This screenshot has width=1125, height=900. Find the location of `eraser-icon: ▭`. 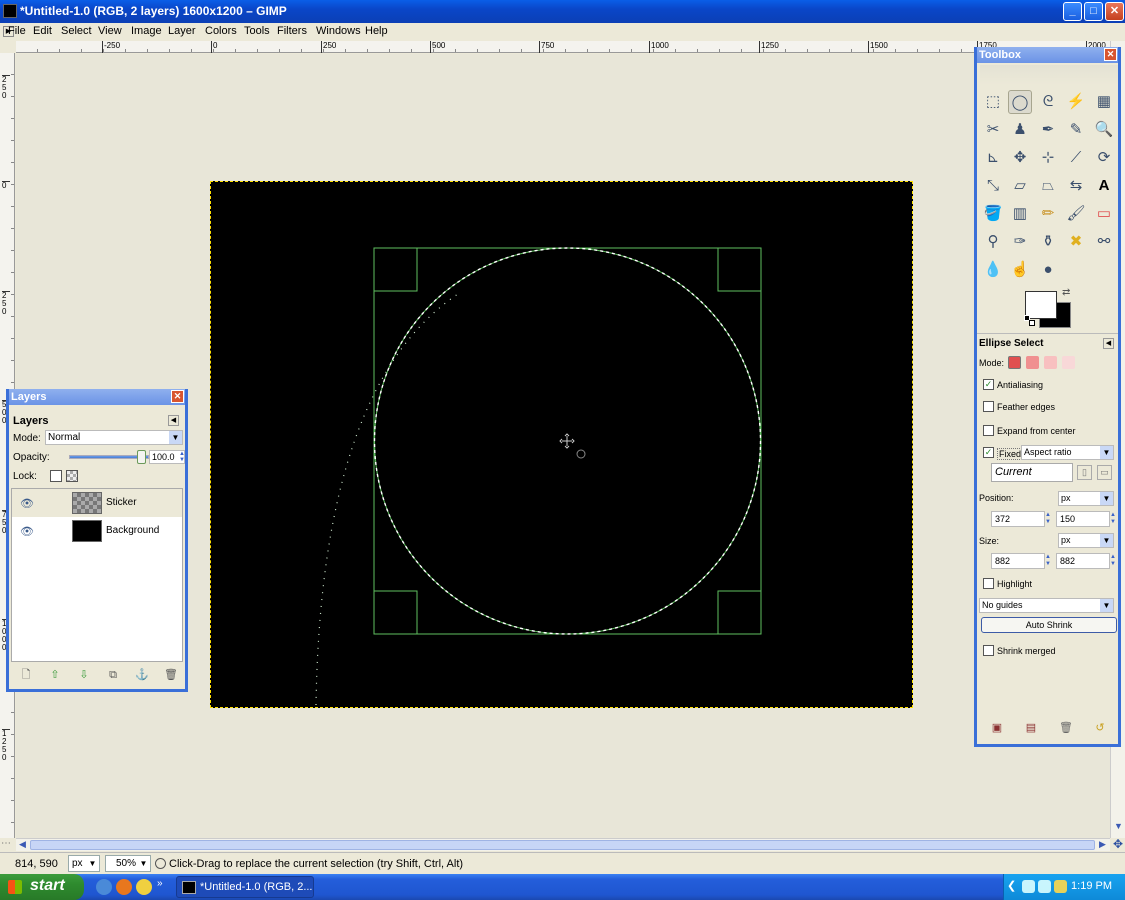

eraser-icon: ▭ is located at coordinates (1104, 214).